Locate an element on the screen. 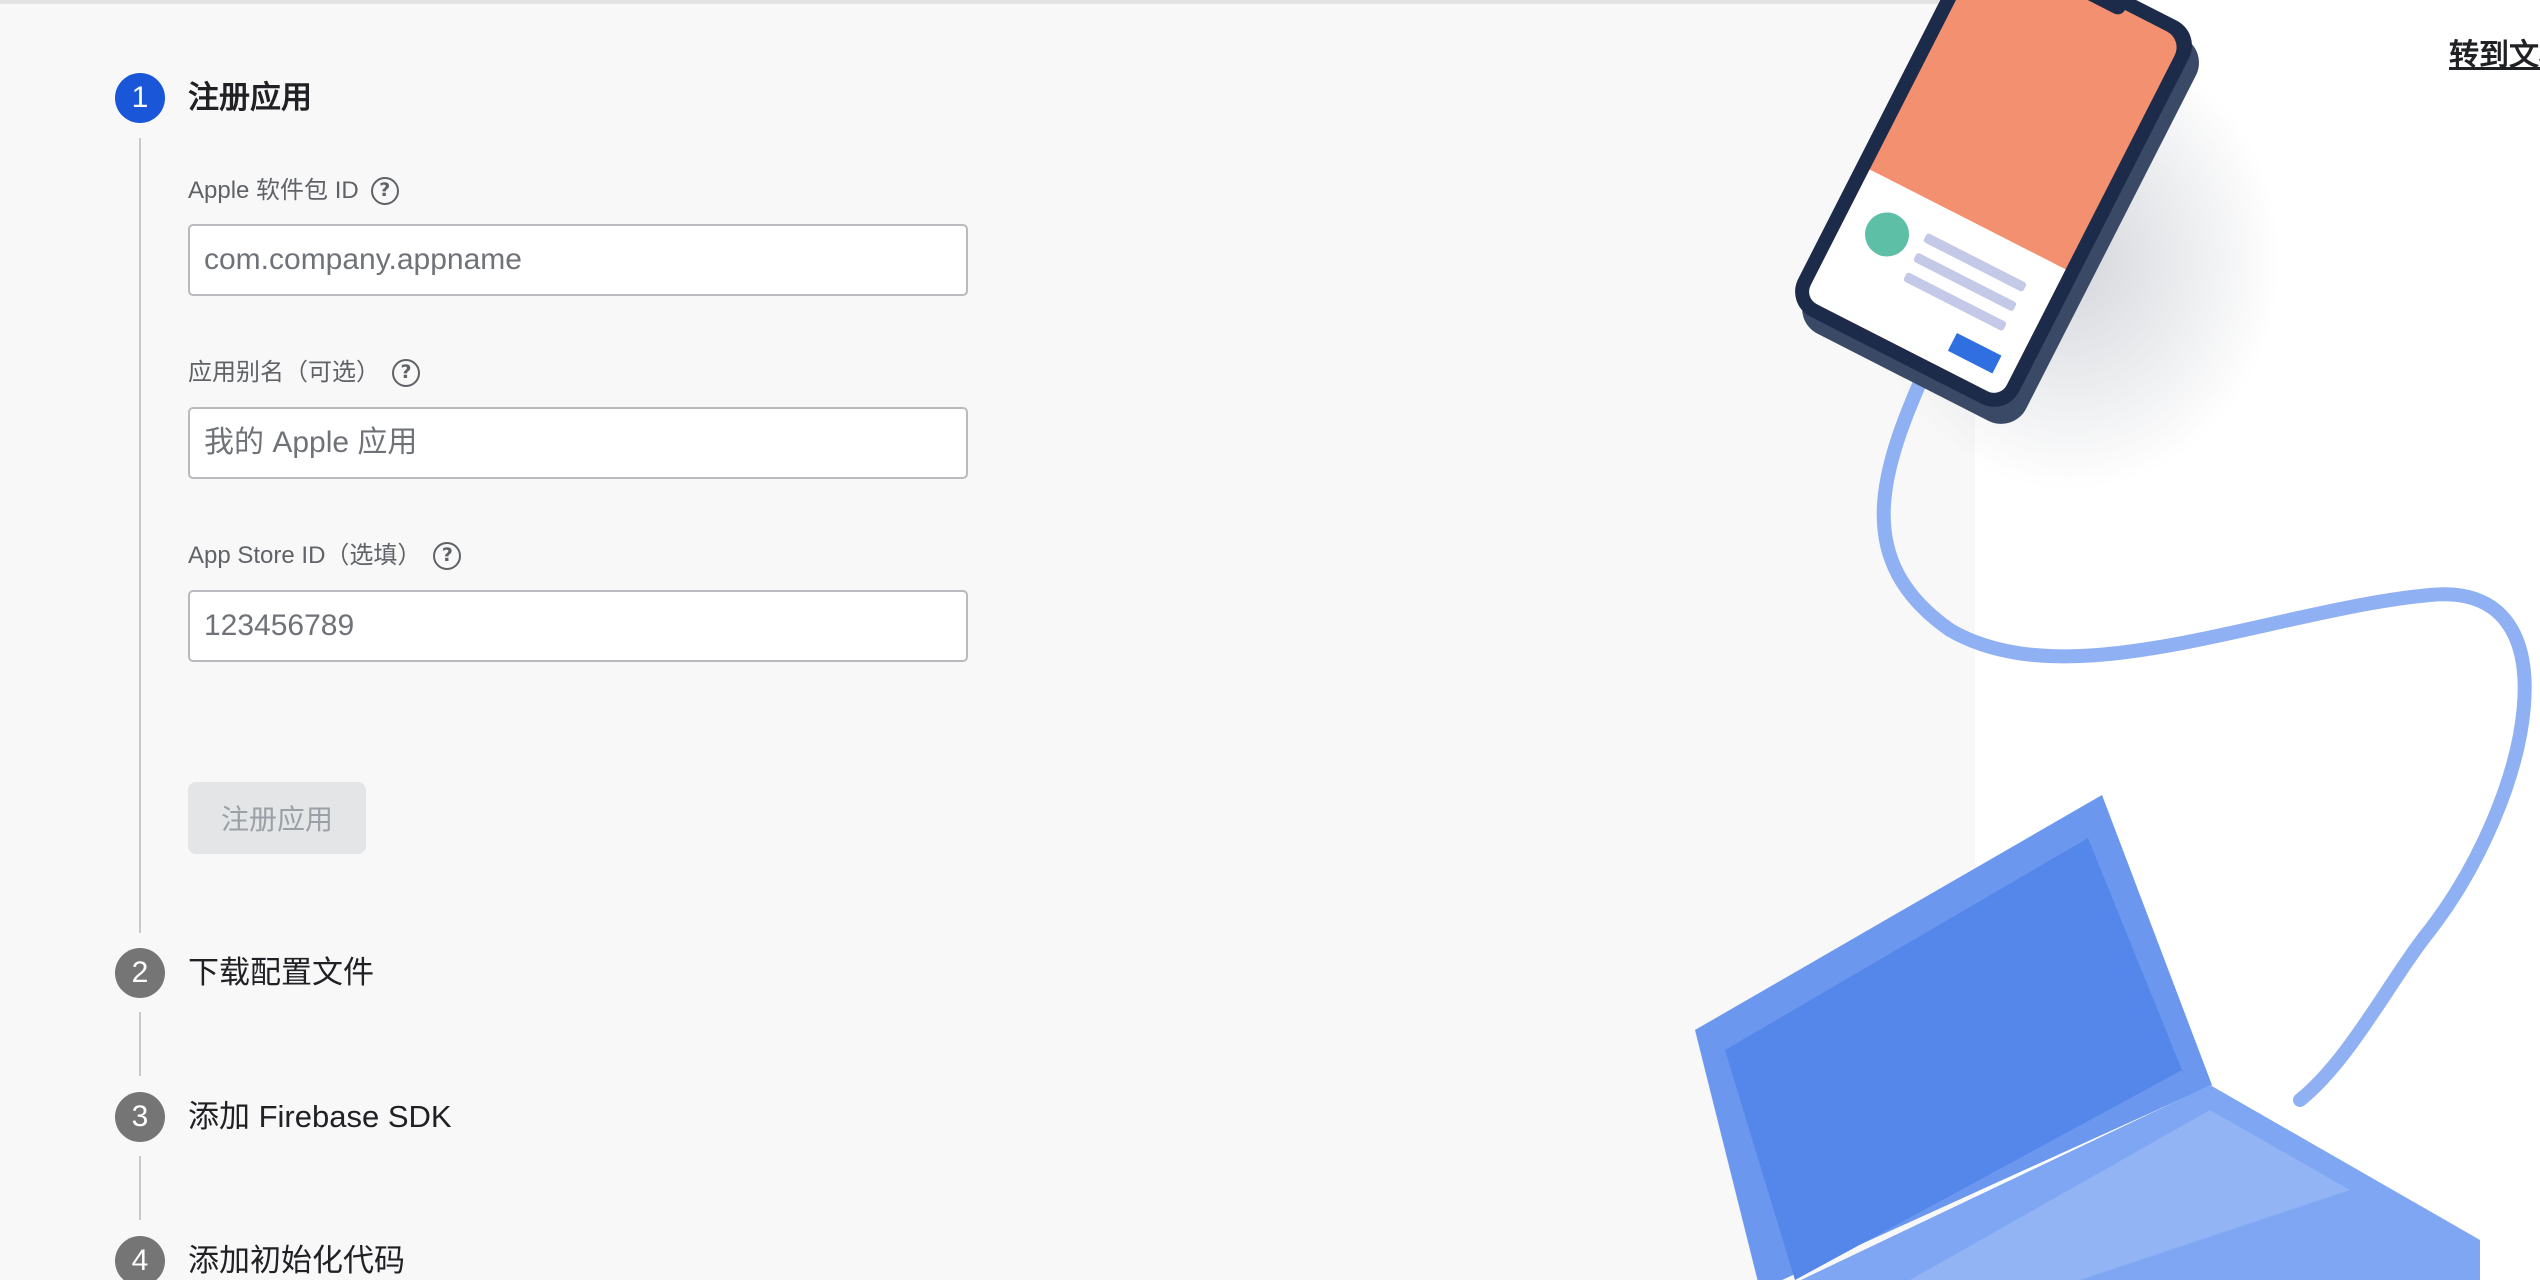  register-app-button: 注册应用 is located at coordinates (277, 818).